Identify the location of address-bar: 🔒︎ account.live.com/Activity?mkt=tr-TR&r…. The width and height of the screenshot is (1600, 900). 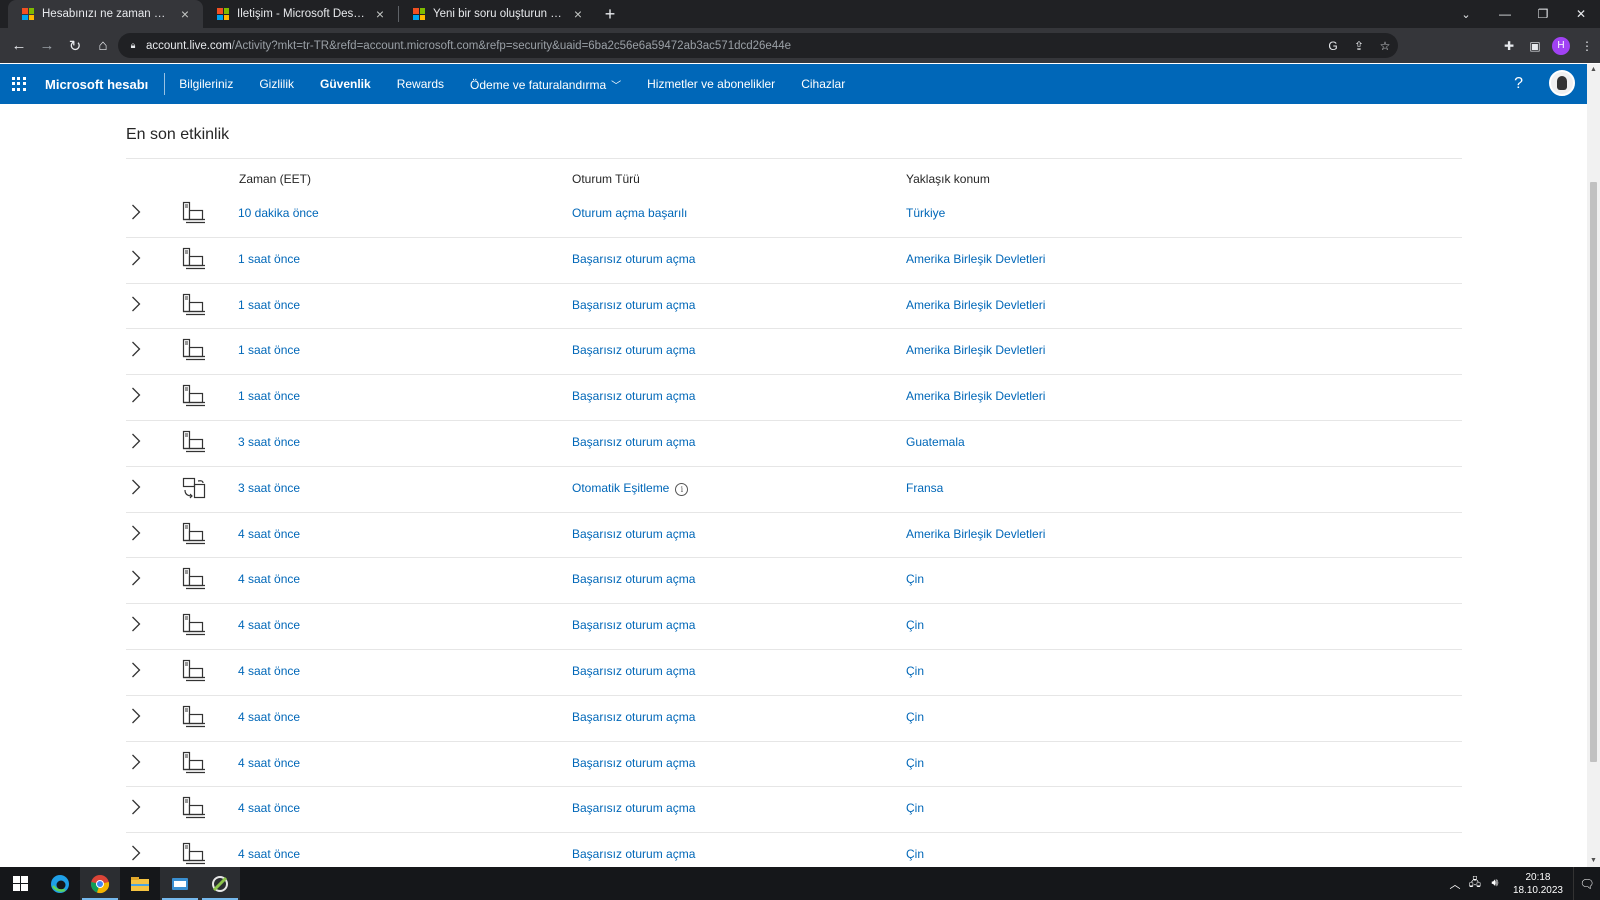
(758, 45).